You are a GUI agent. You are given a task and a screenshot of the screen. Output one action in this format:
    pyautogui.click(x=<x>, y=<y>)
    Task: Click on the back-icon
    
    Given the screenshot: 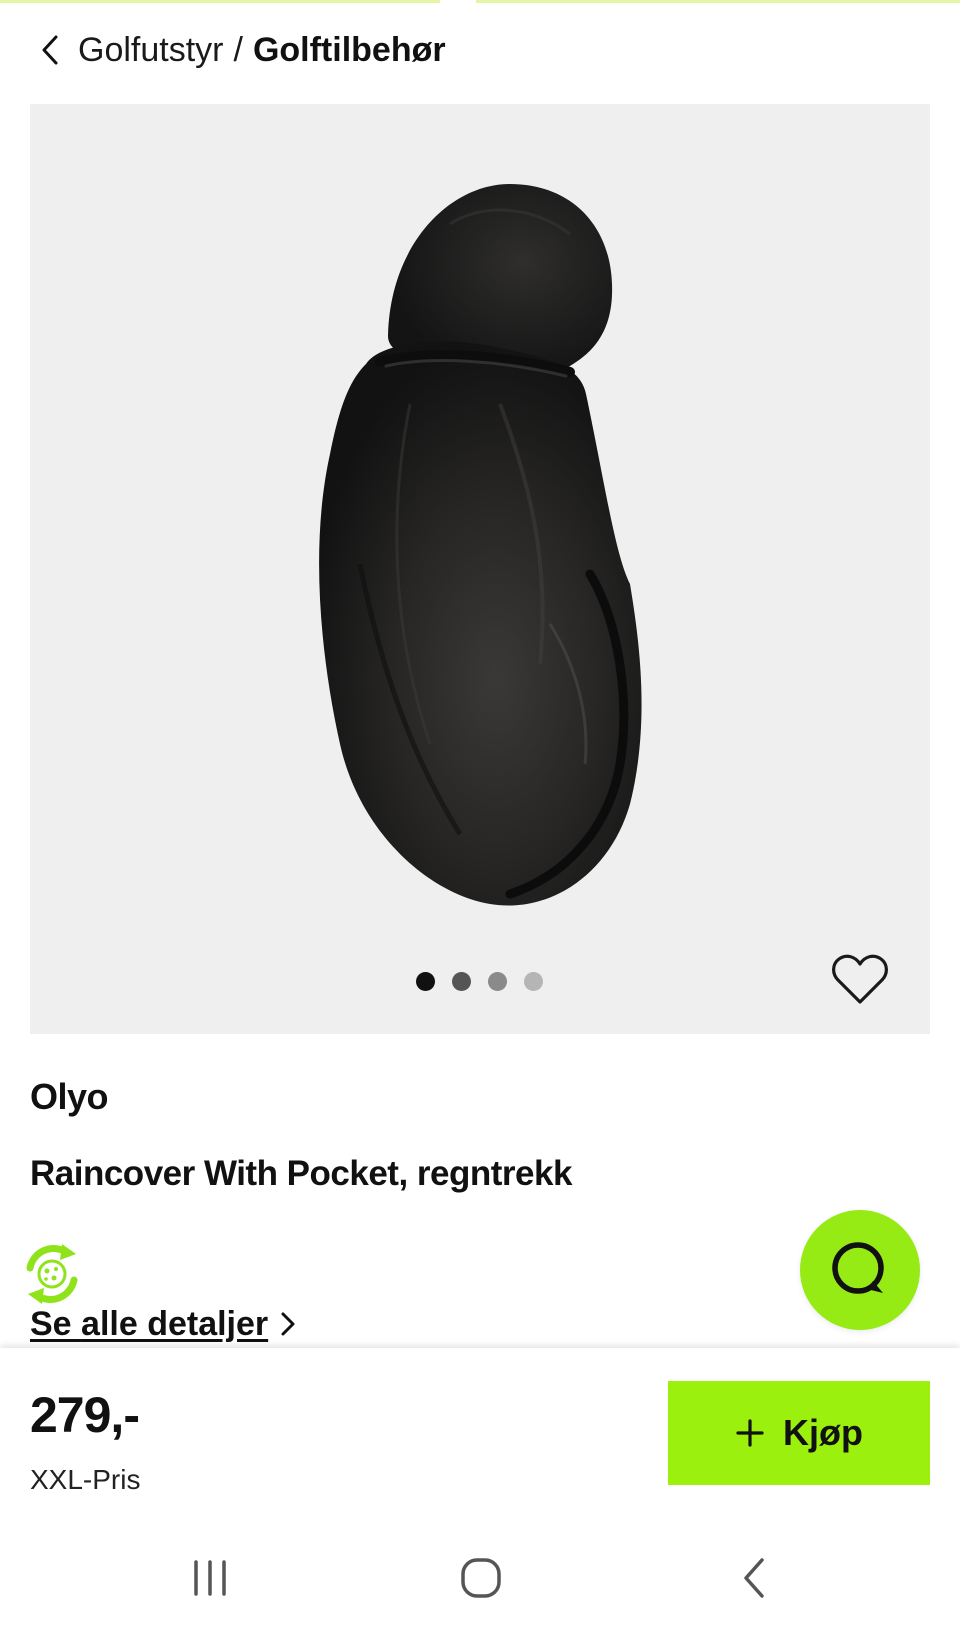 What is the action you would take?
    pyautogui.click(x=754, y=1578)
    